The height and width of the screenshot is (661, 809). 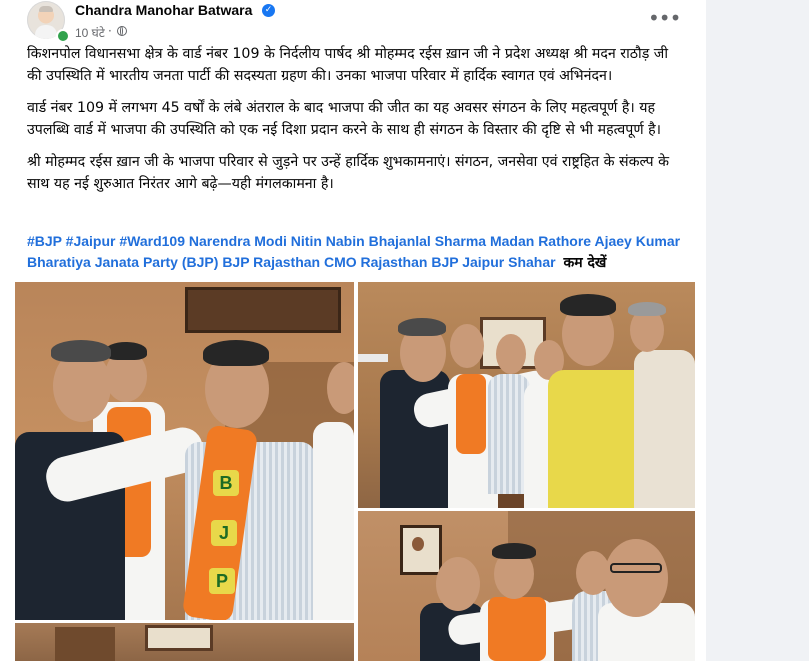 What do you see at coordinates (46, 9) in the screenshot?
I see `avatar-hair` at bounding box center [46, 9].